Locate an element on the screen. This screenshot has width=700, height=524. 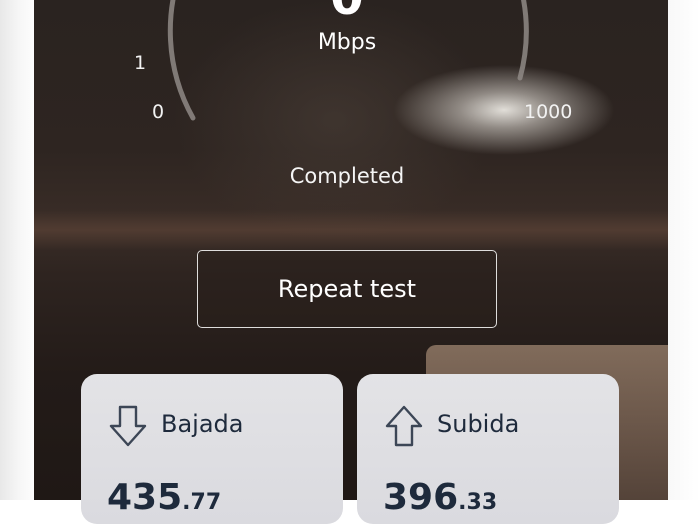
arrow-up-icon is located at coordinates (404, 426).